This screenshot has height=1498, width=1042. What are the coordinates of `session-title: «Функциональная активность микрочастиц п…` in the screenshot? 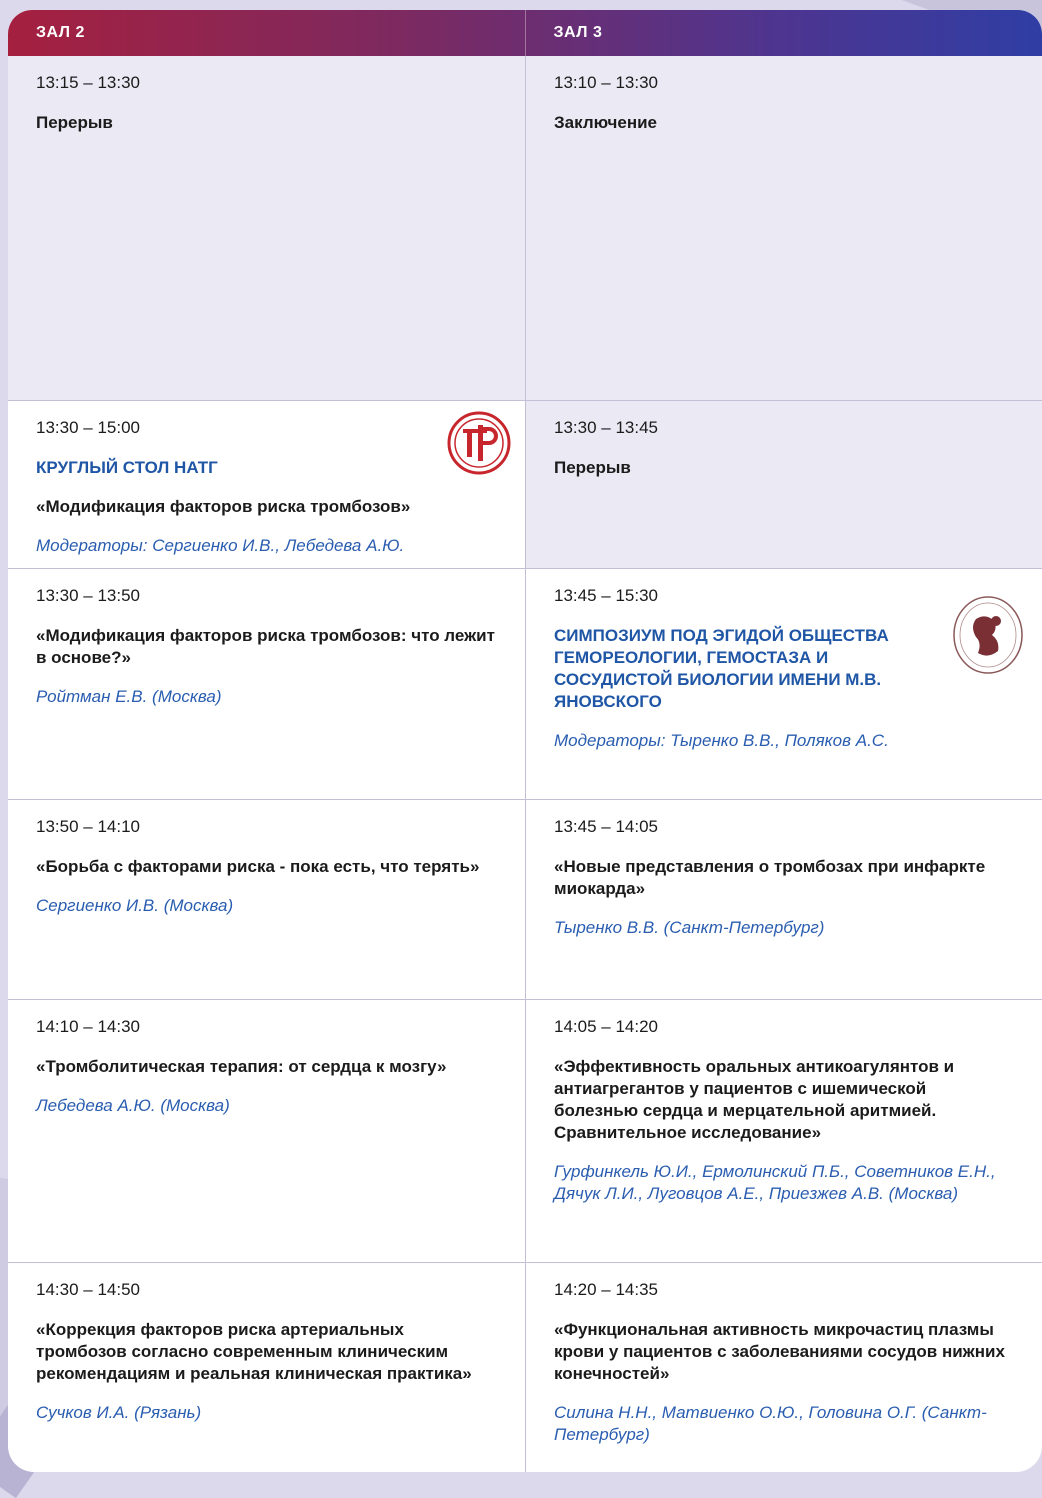 It's located at (784, 1352).